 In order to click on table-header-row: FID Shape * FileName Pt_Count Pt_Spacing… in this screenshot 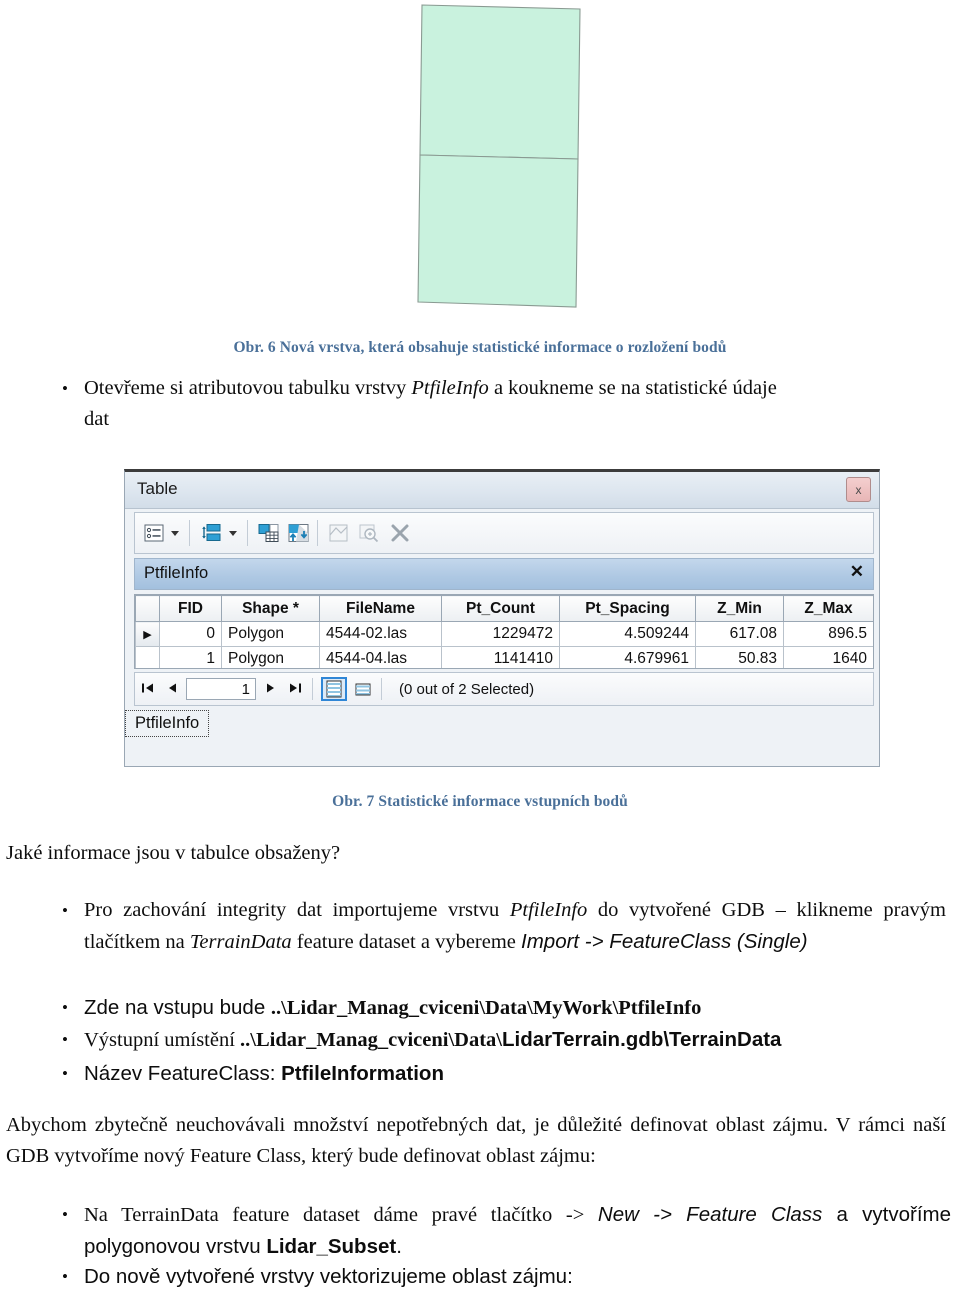, I will do `click(504, 608)`.